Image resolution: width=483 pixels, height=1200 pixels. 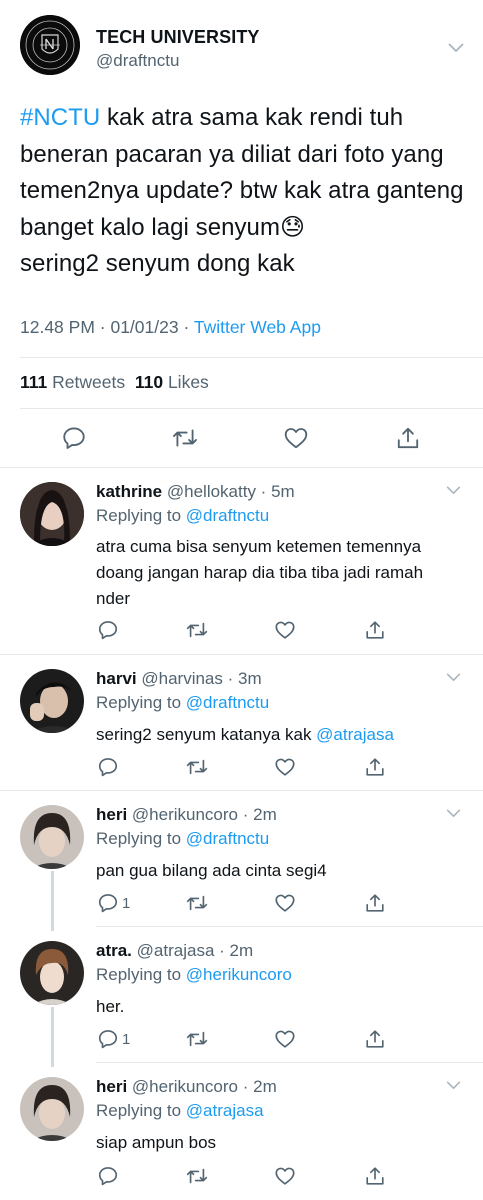 I want to click on reply-text: siap ampun bos, so click(x=156, y=1142).